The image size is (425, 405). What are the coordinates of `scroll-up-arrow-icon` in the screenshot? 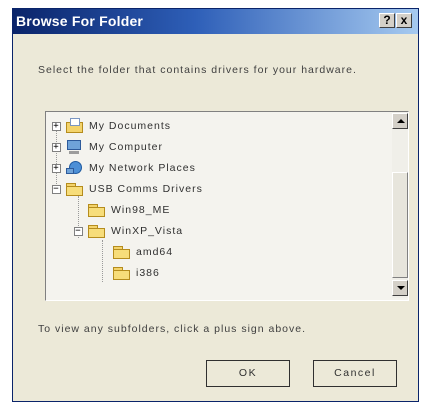 It's located at (400, 121).